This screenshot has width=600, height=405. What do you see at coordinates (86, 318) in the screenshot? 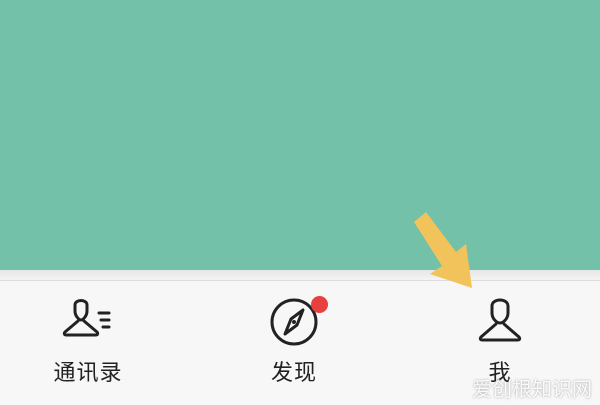
I see `contacts-icon` at bounding box center [86, 318].